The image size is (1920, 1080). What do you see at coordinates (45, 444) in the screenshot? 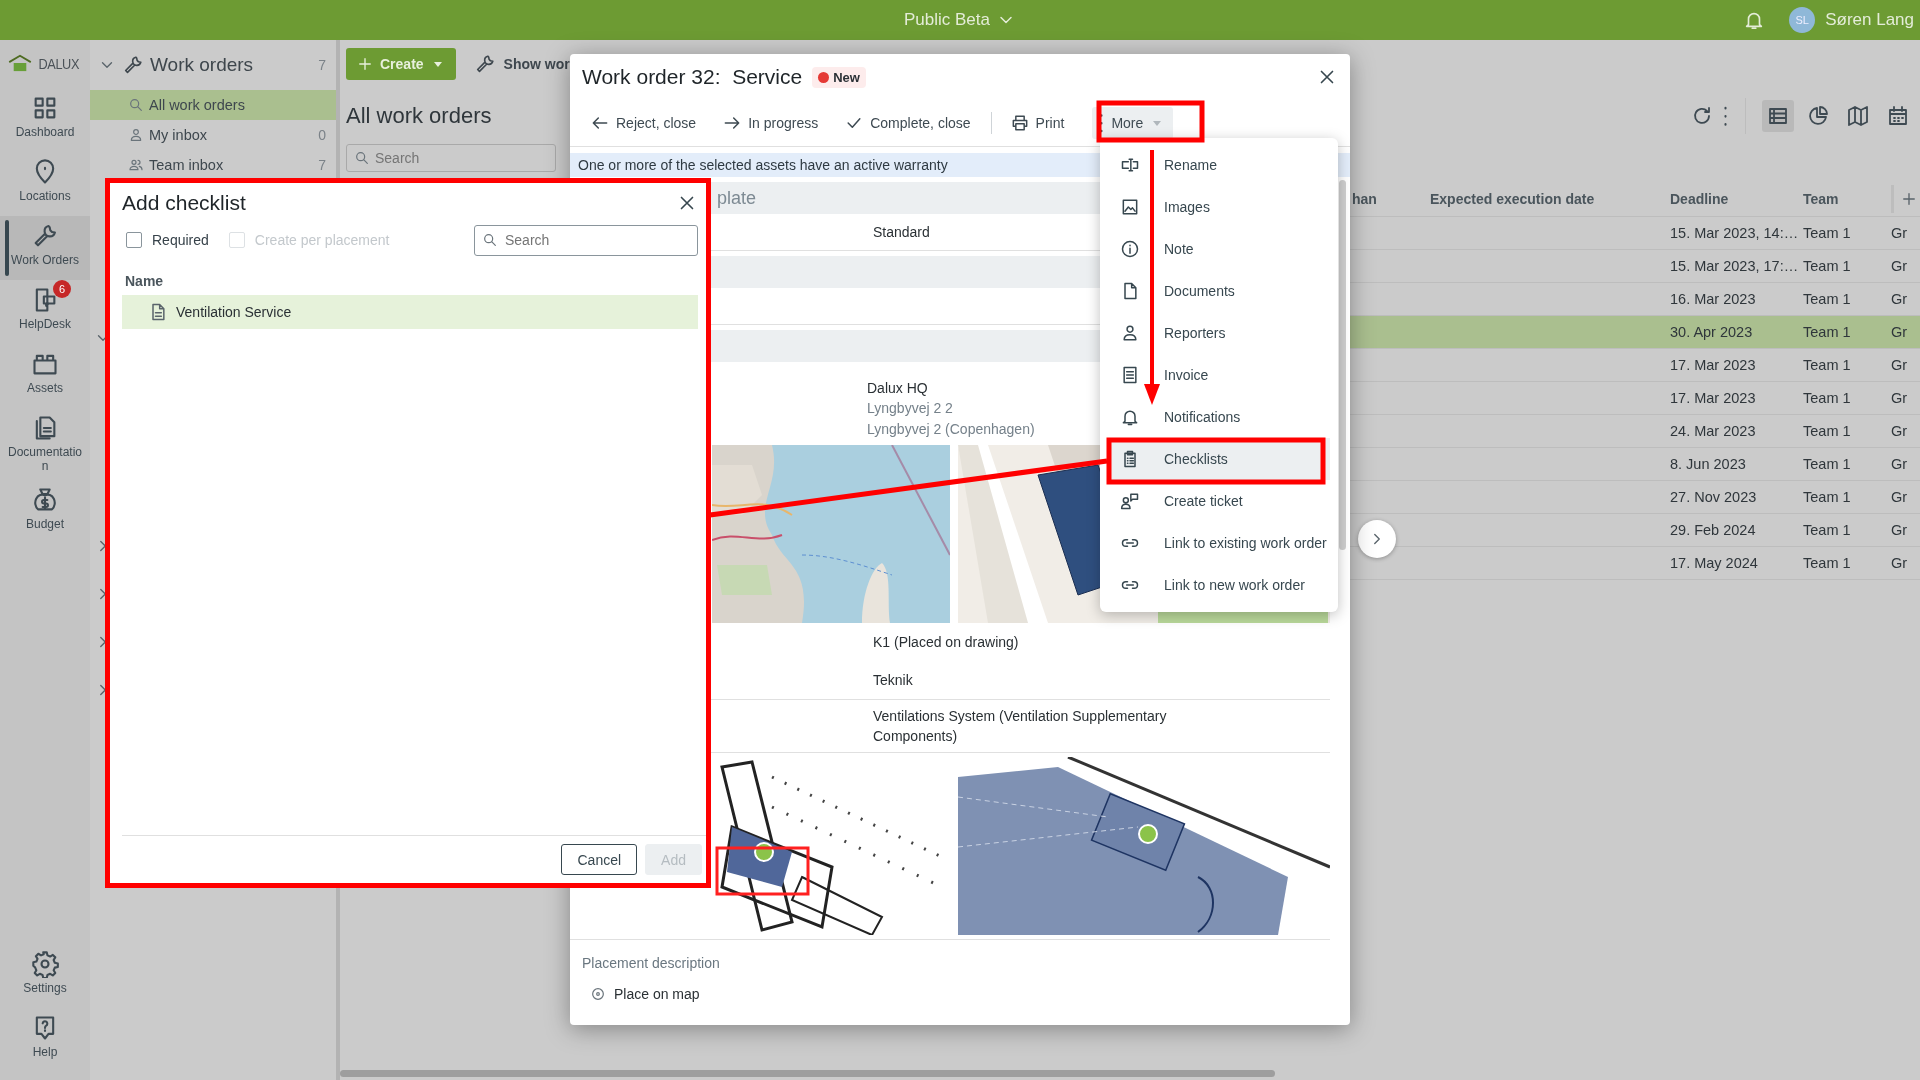
I see `nav-item: Documentation` at bounding box center [45, 444].